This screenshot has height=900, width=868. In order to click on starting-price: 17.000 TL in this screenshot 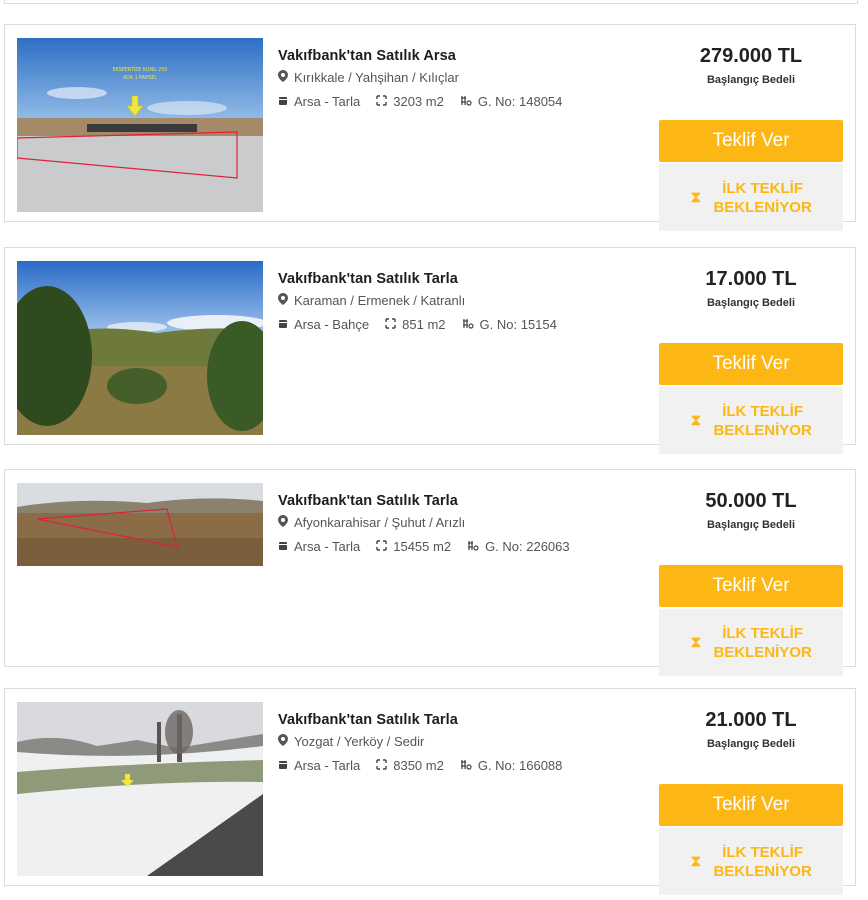, I will do `click(751, 279)`.